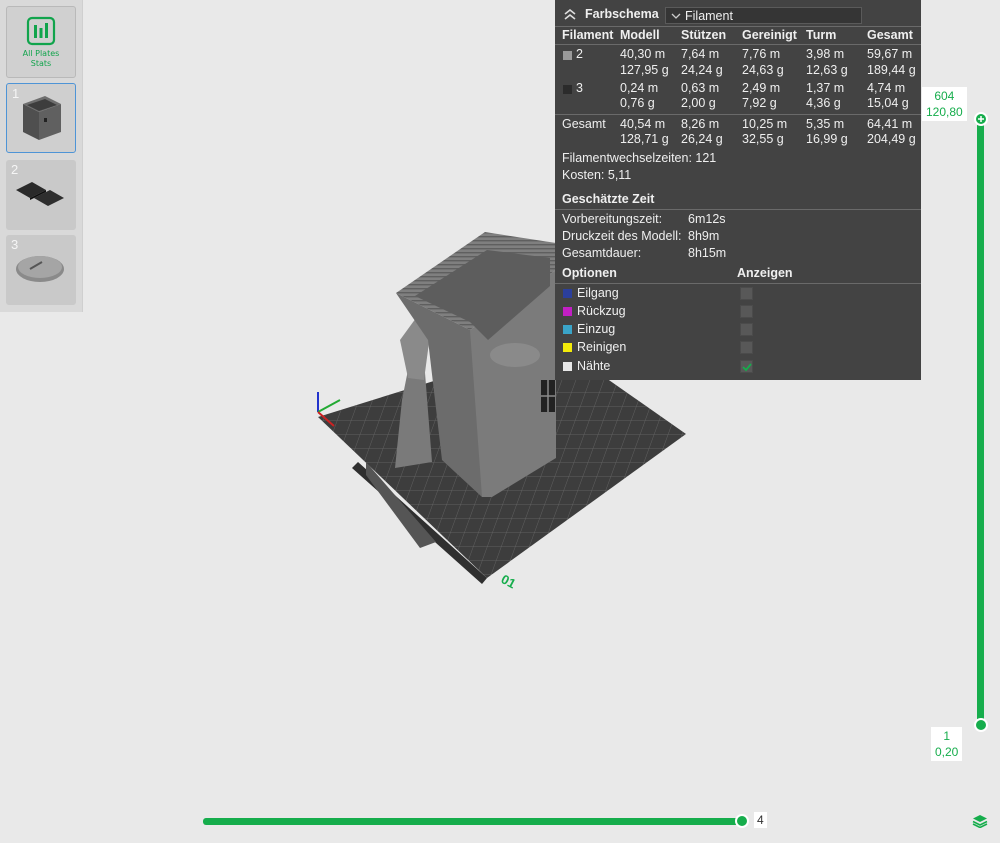  I want to click on col-header-modell: Modell, so click(640, 35).